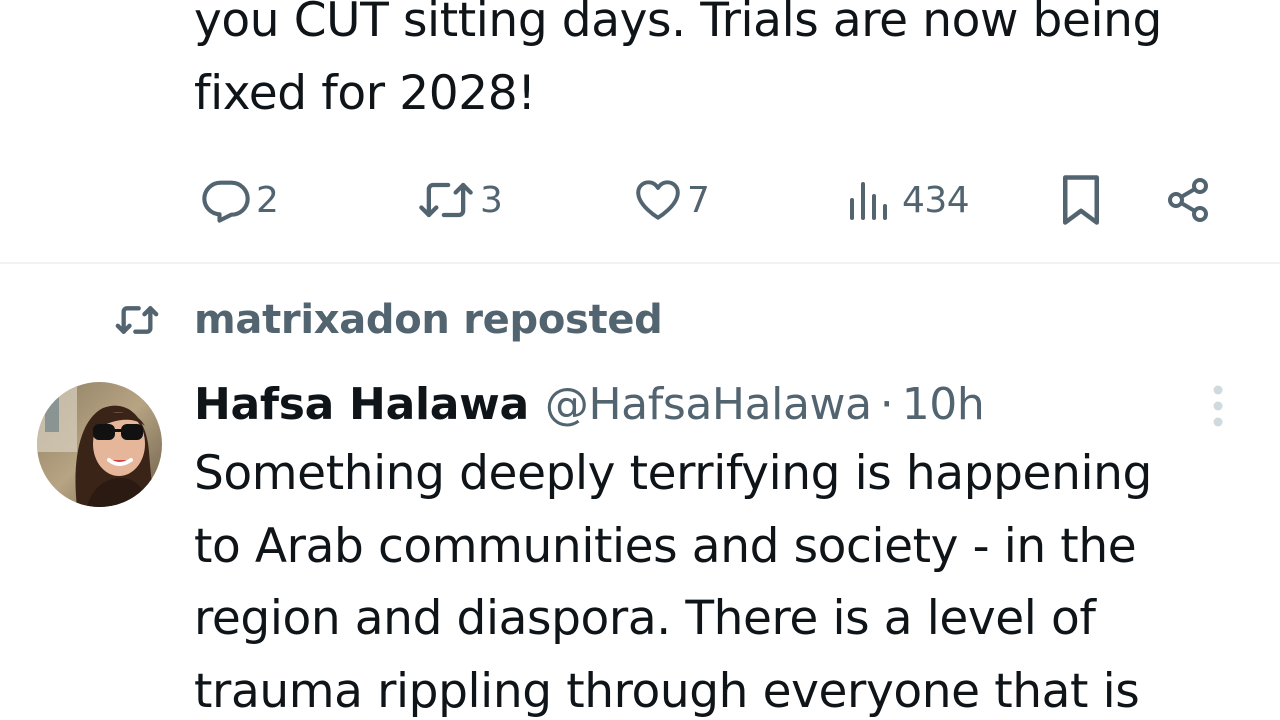 This screenshot has width=1280, height=720. I want to click on like-count: 7, so click(698, 200).